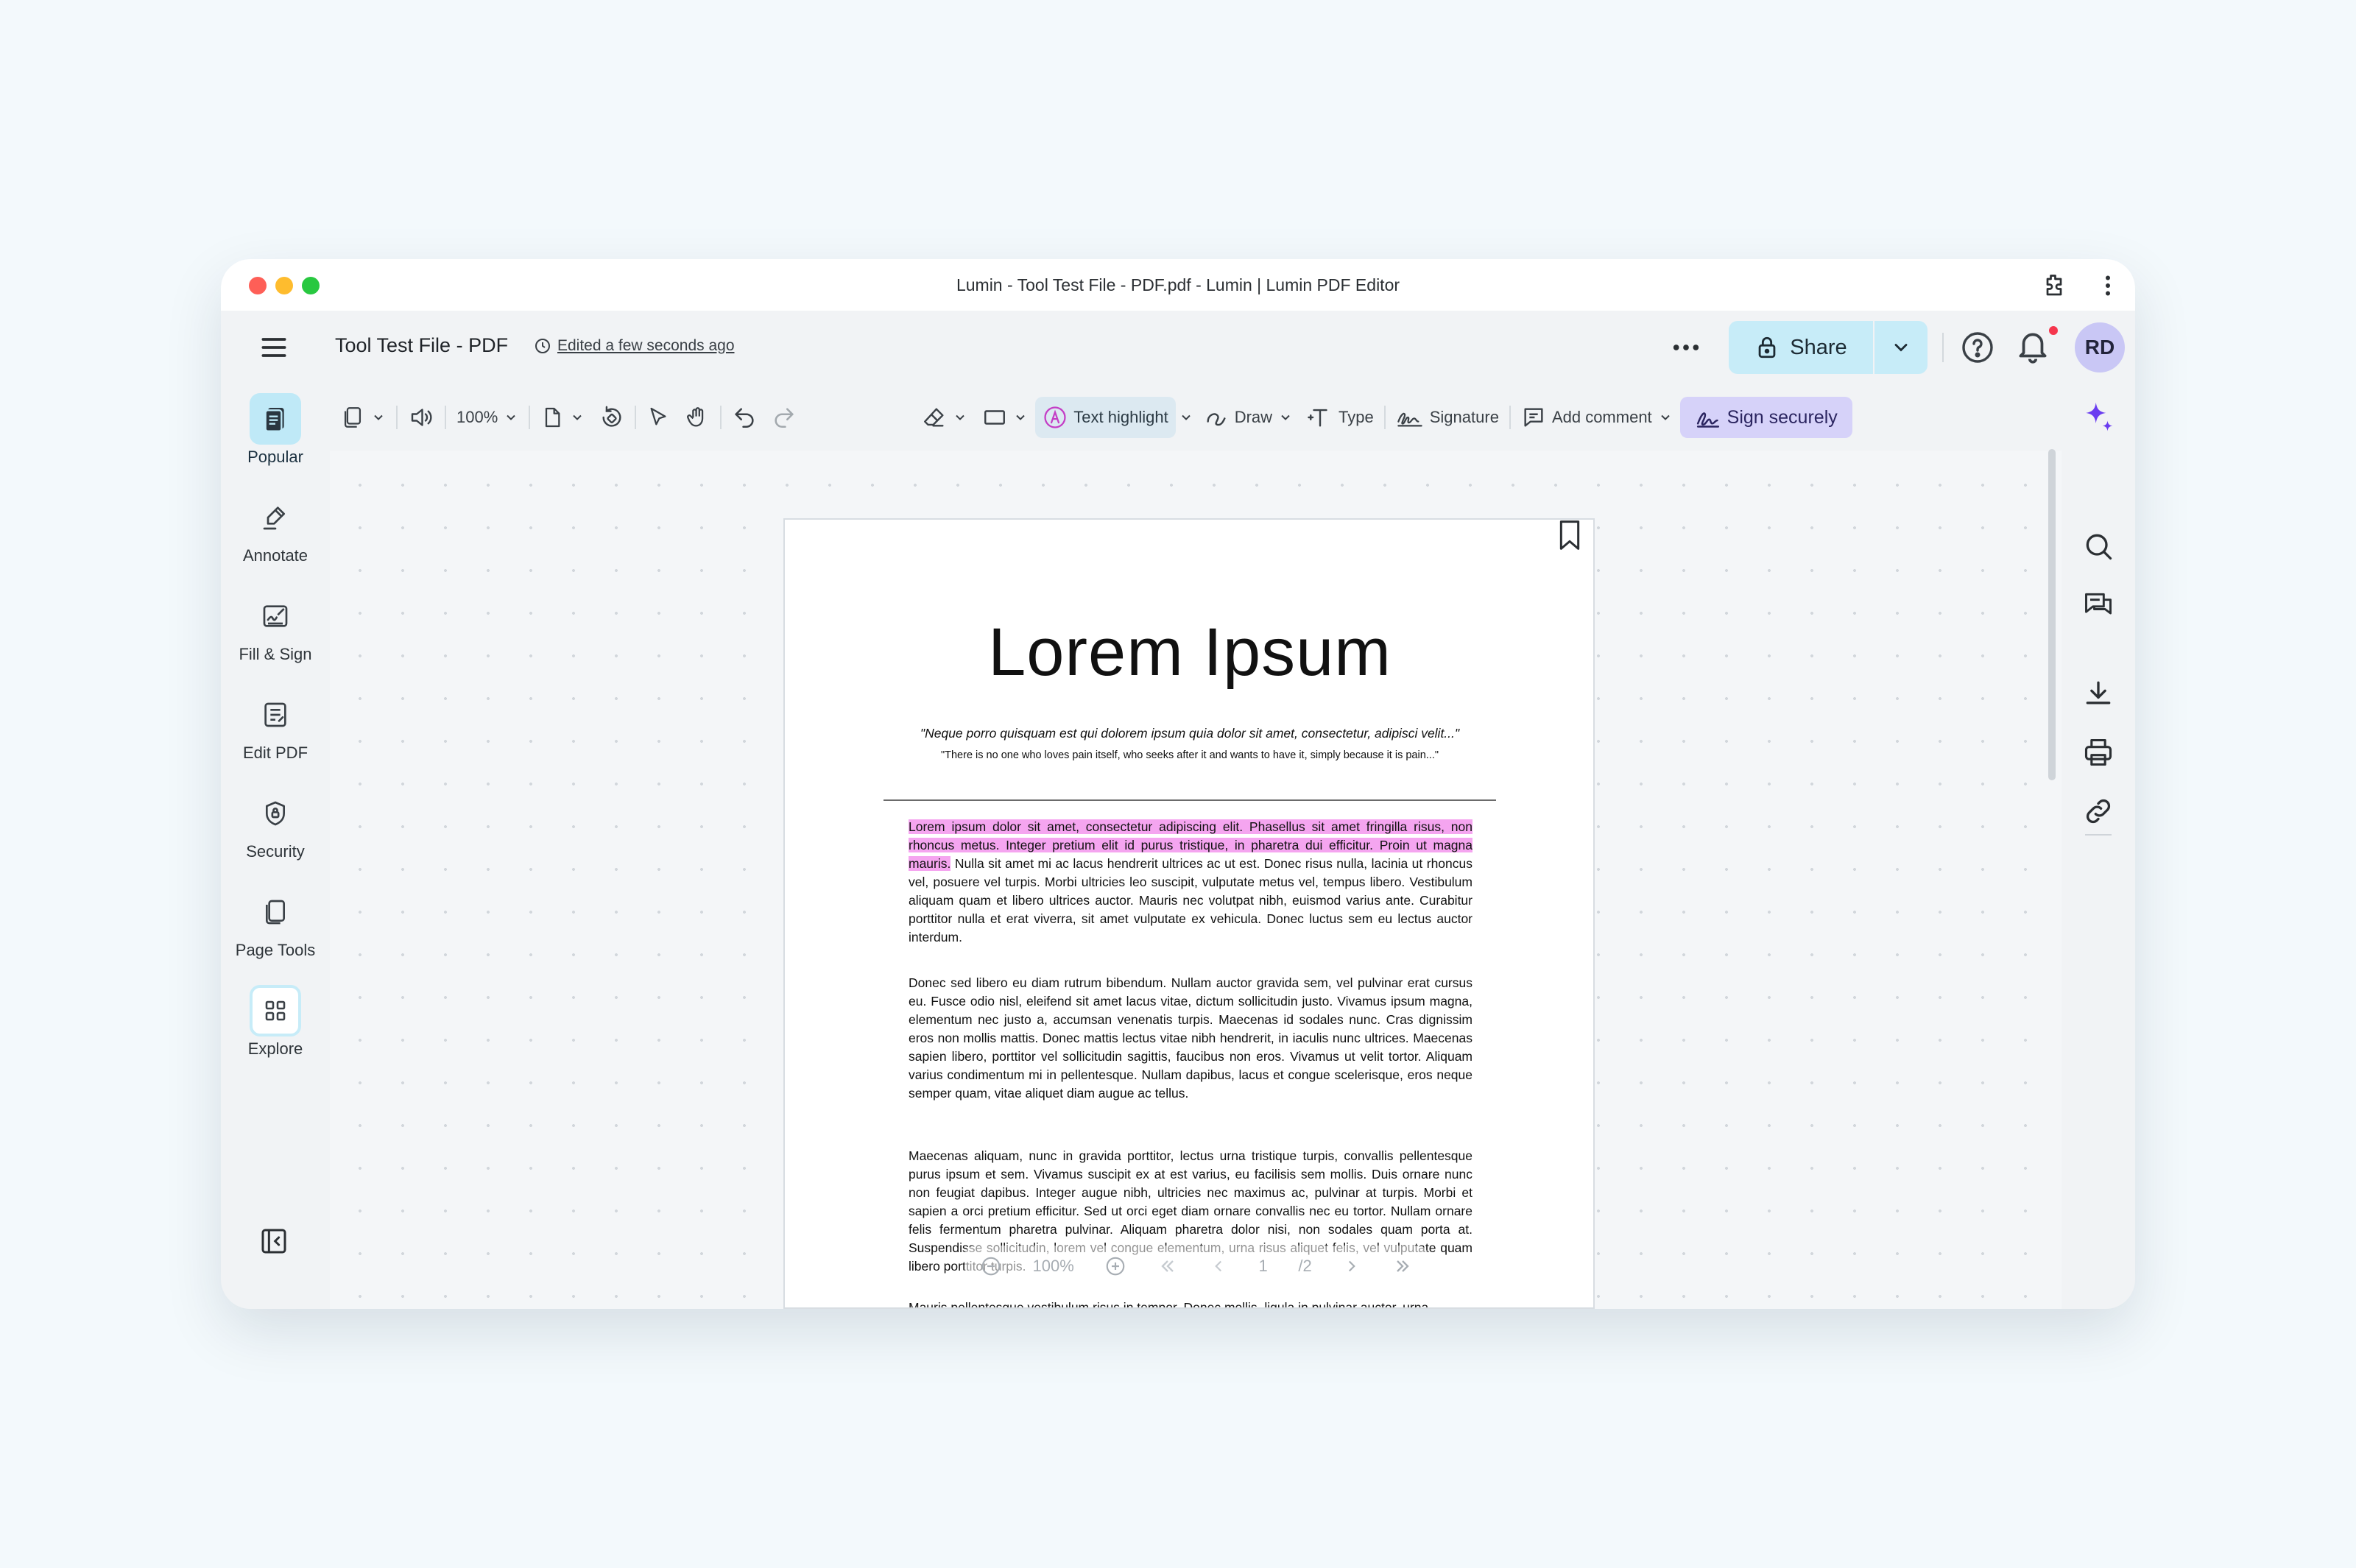  I want to click on share-label: Share, so click(1818, 347).